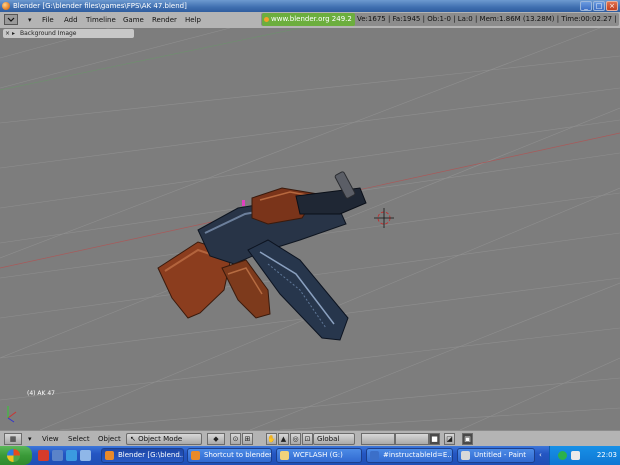 This screenshot has width=620, height=465. I want to click on blender-task-icon, so click(109, 455).